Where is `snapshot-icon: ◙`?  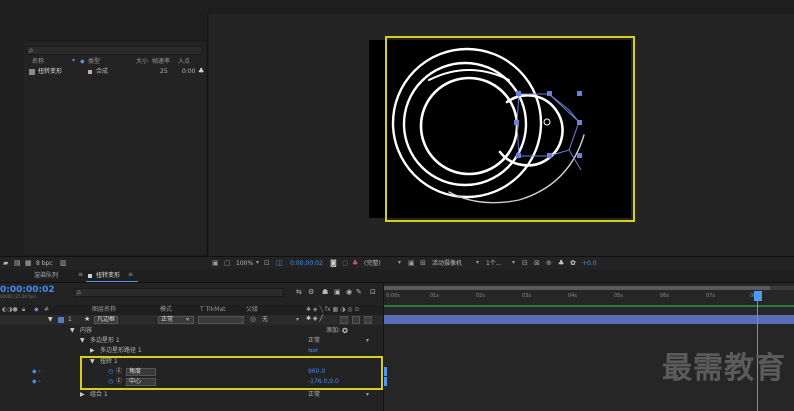 snapshot-icon: ◙ is located at coordinates (333, 263).